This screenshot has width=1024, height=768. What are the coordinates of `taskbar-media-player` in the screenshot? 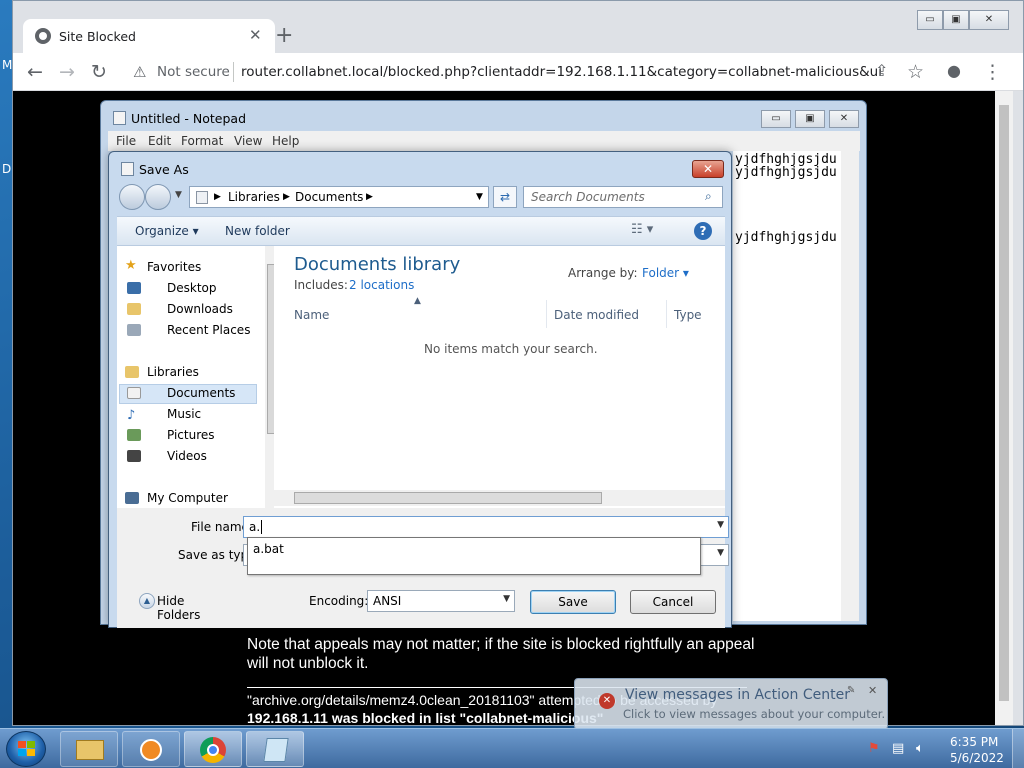 It's located at (151, 749).